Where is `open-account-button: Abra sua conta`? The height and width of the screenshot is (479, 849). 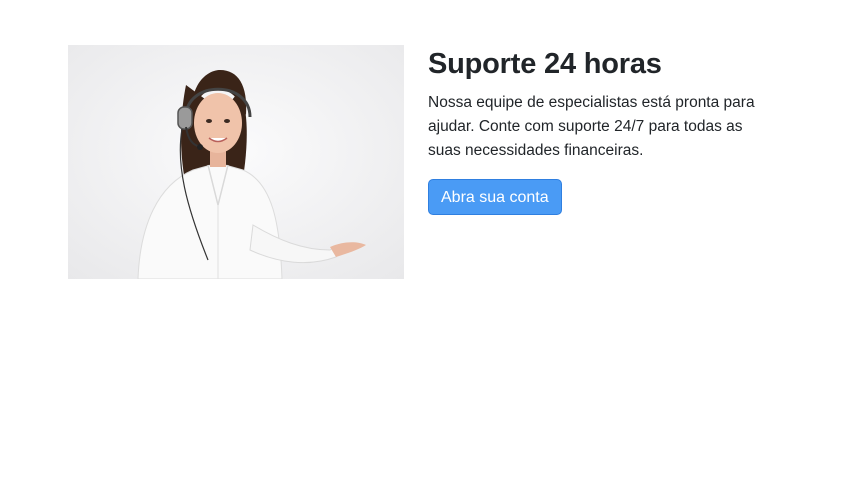 open-account-button: Abra sua conta is located at coordinates (495, 197).